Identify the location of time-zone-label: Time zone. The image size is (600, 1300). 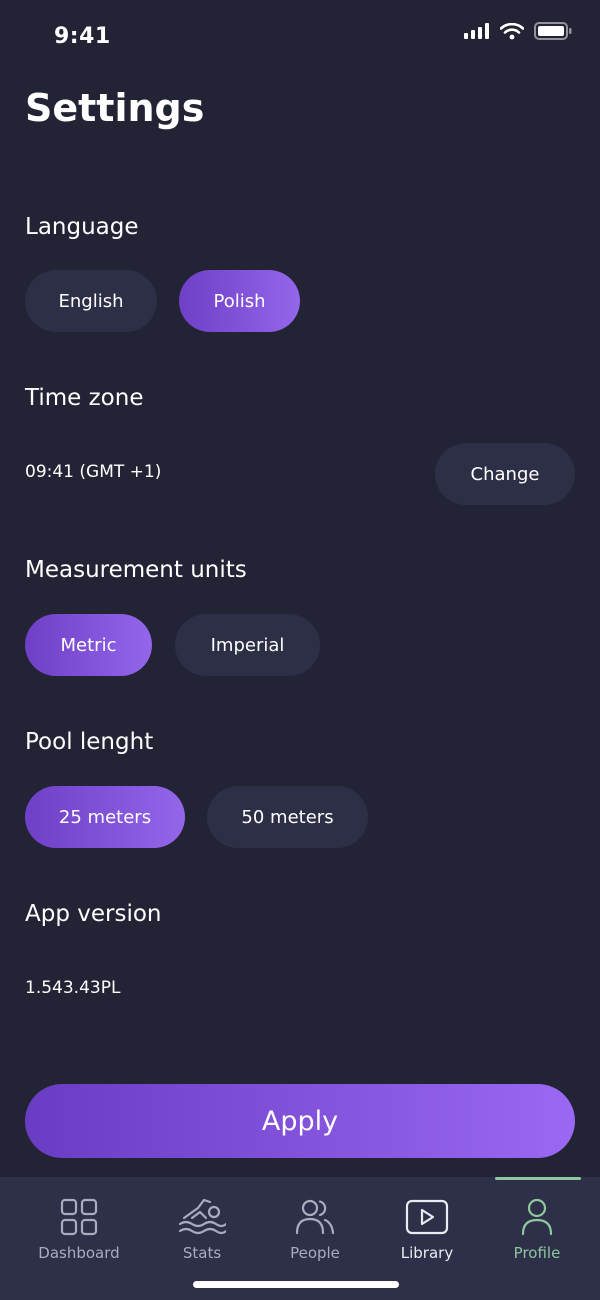
(84, 398).